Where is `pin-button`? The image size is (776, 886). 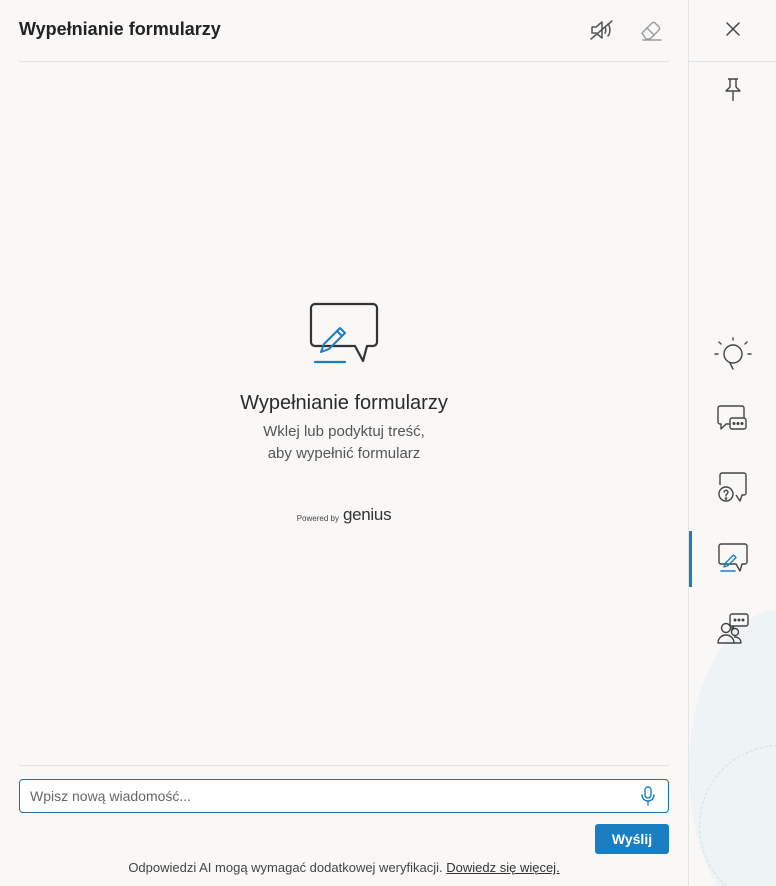
pin-button is located at coordinates (732, 90).